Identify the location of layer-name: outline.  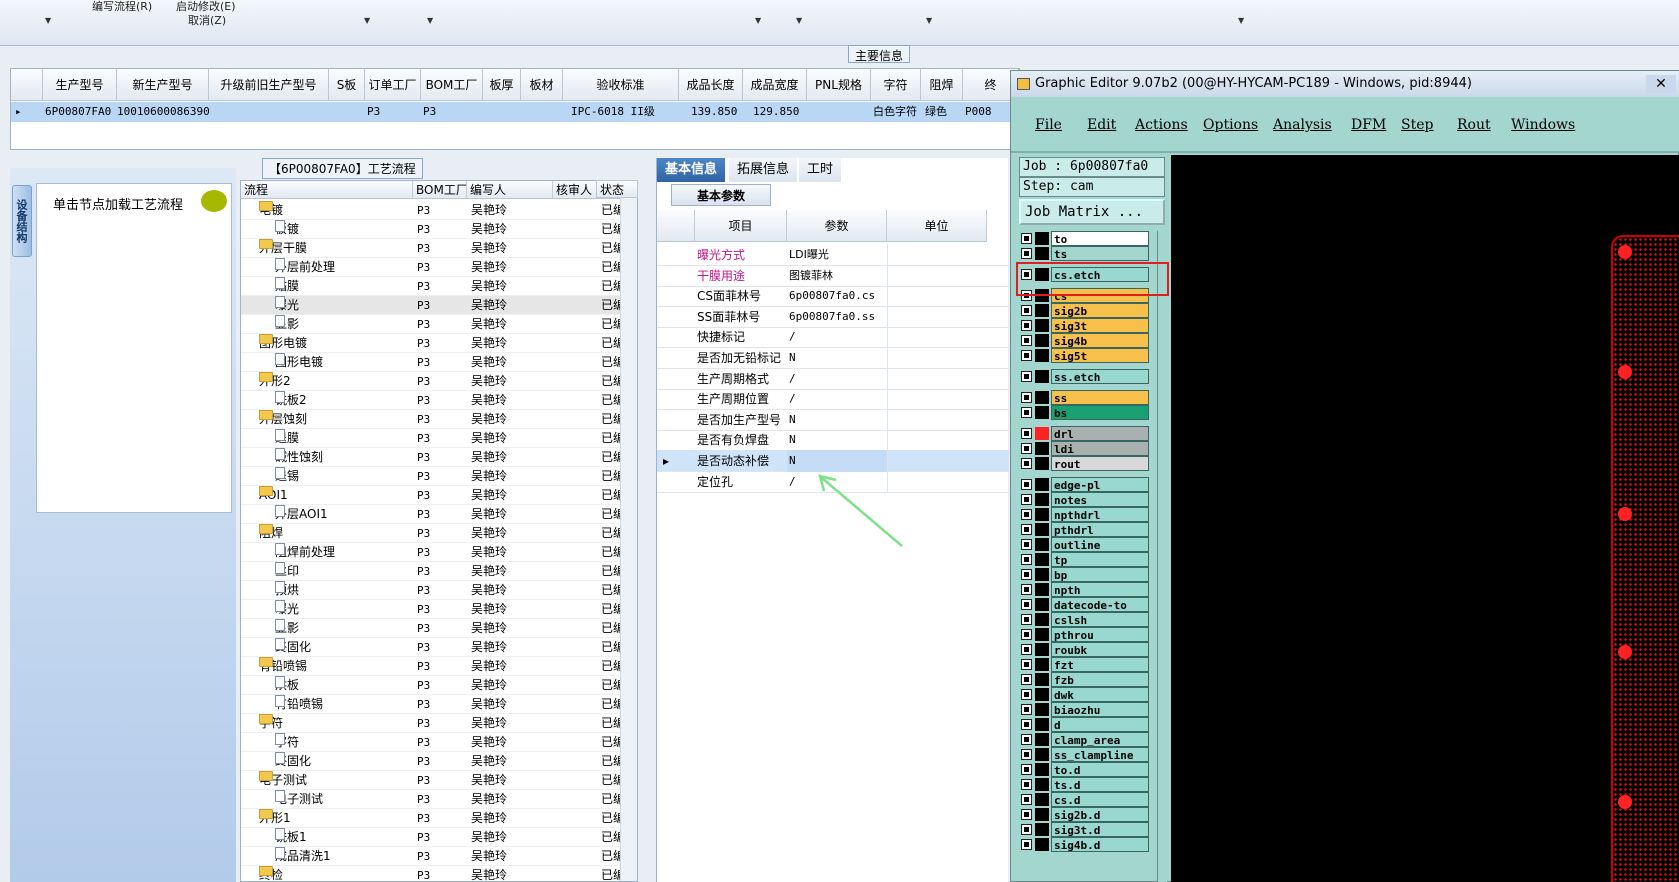
(1100, 544).